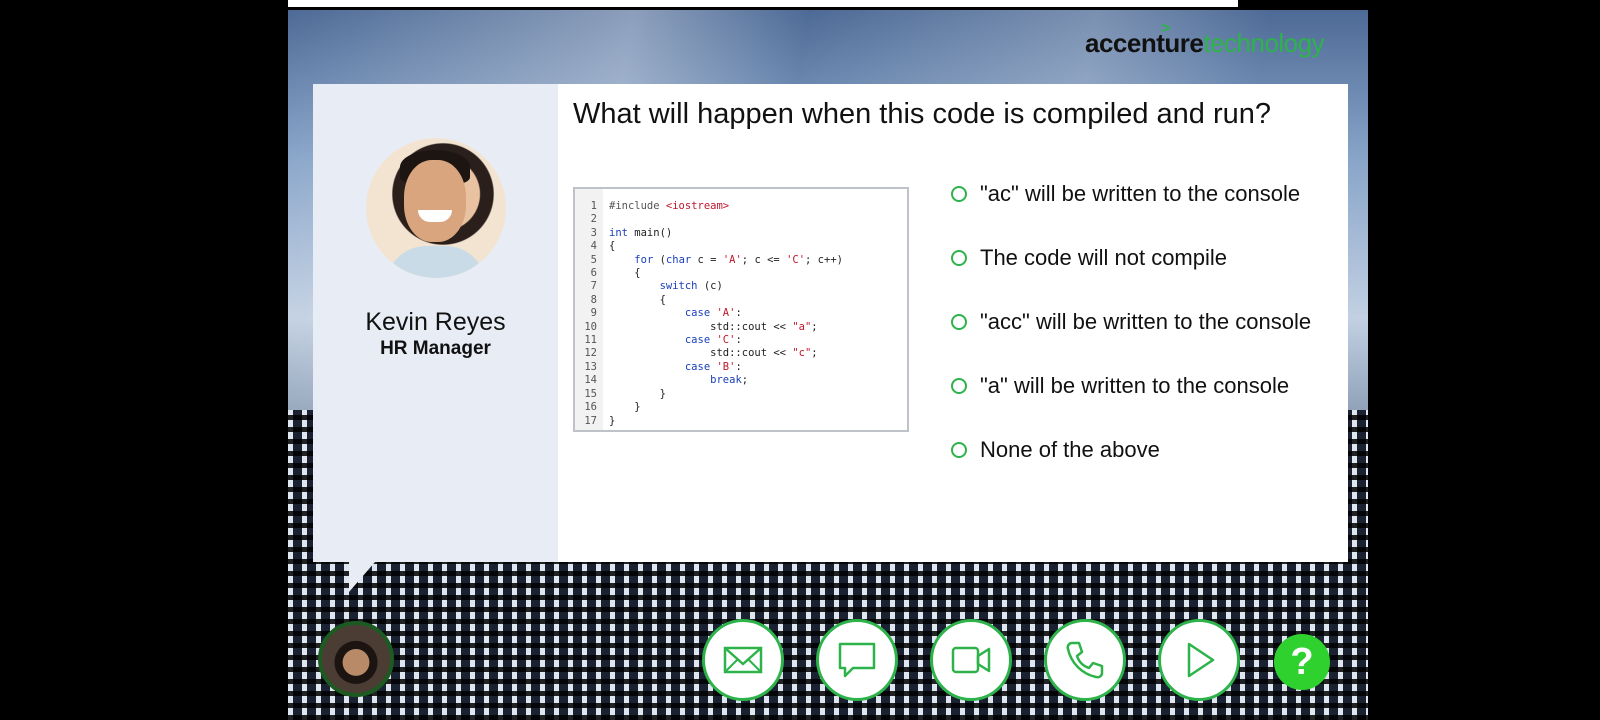 The height and width of the screenshot is (720, 1600). What do you see at coordinates (709, 273) in the screenshot?
I see `code-line: 6 {` at bounding box center [709, 273].